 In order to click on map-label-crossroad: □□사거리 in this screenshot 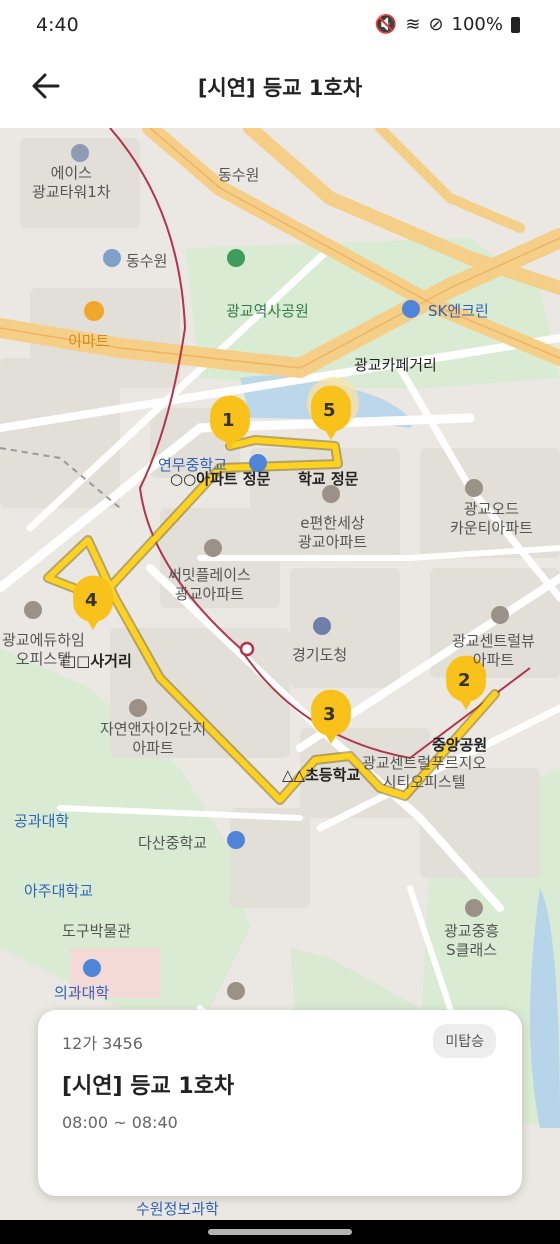, I will do `click(97, 661)`.